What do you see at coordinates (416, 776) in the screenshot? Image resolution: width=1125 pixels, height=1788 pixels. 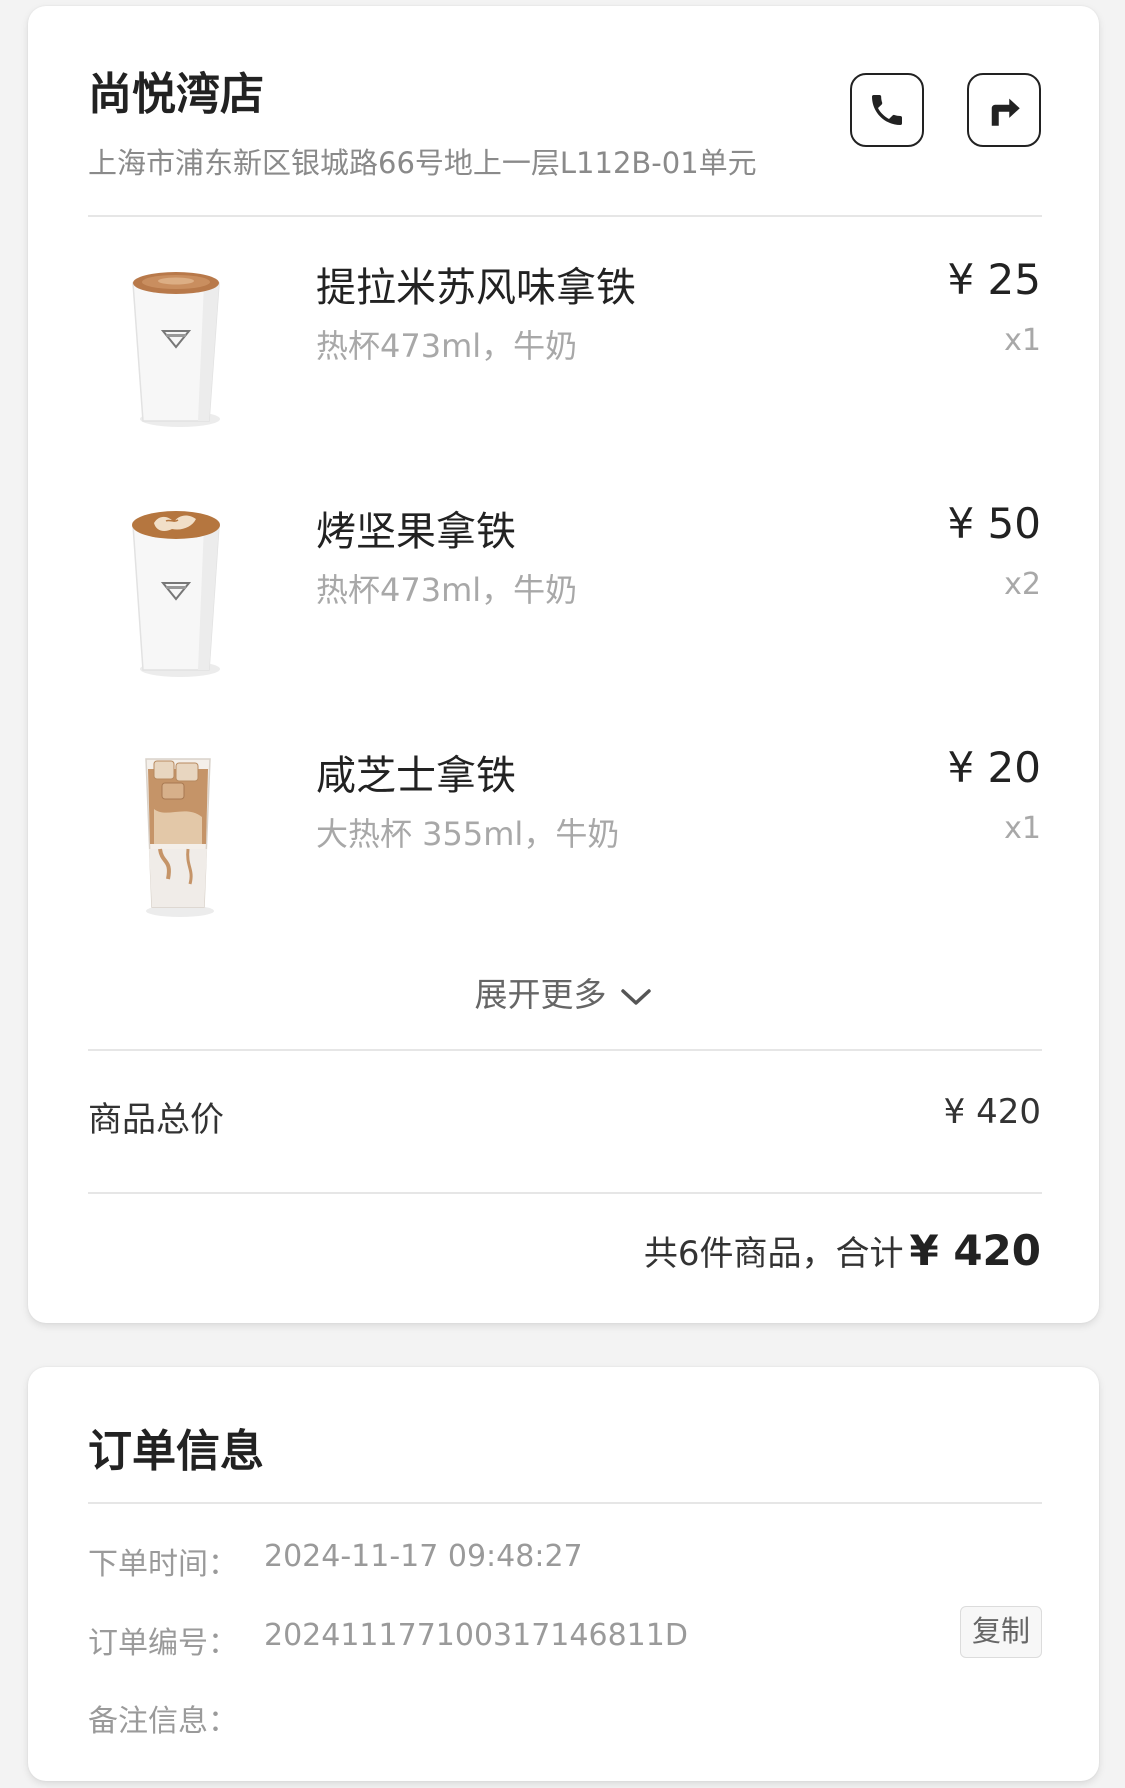 I see `item-name: 咸芝士拿铁` at bounding box center [416, 776].